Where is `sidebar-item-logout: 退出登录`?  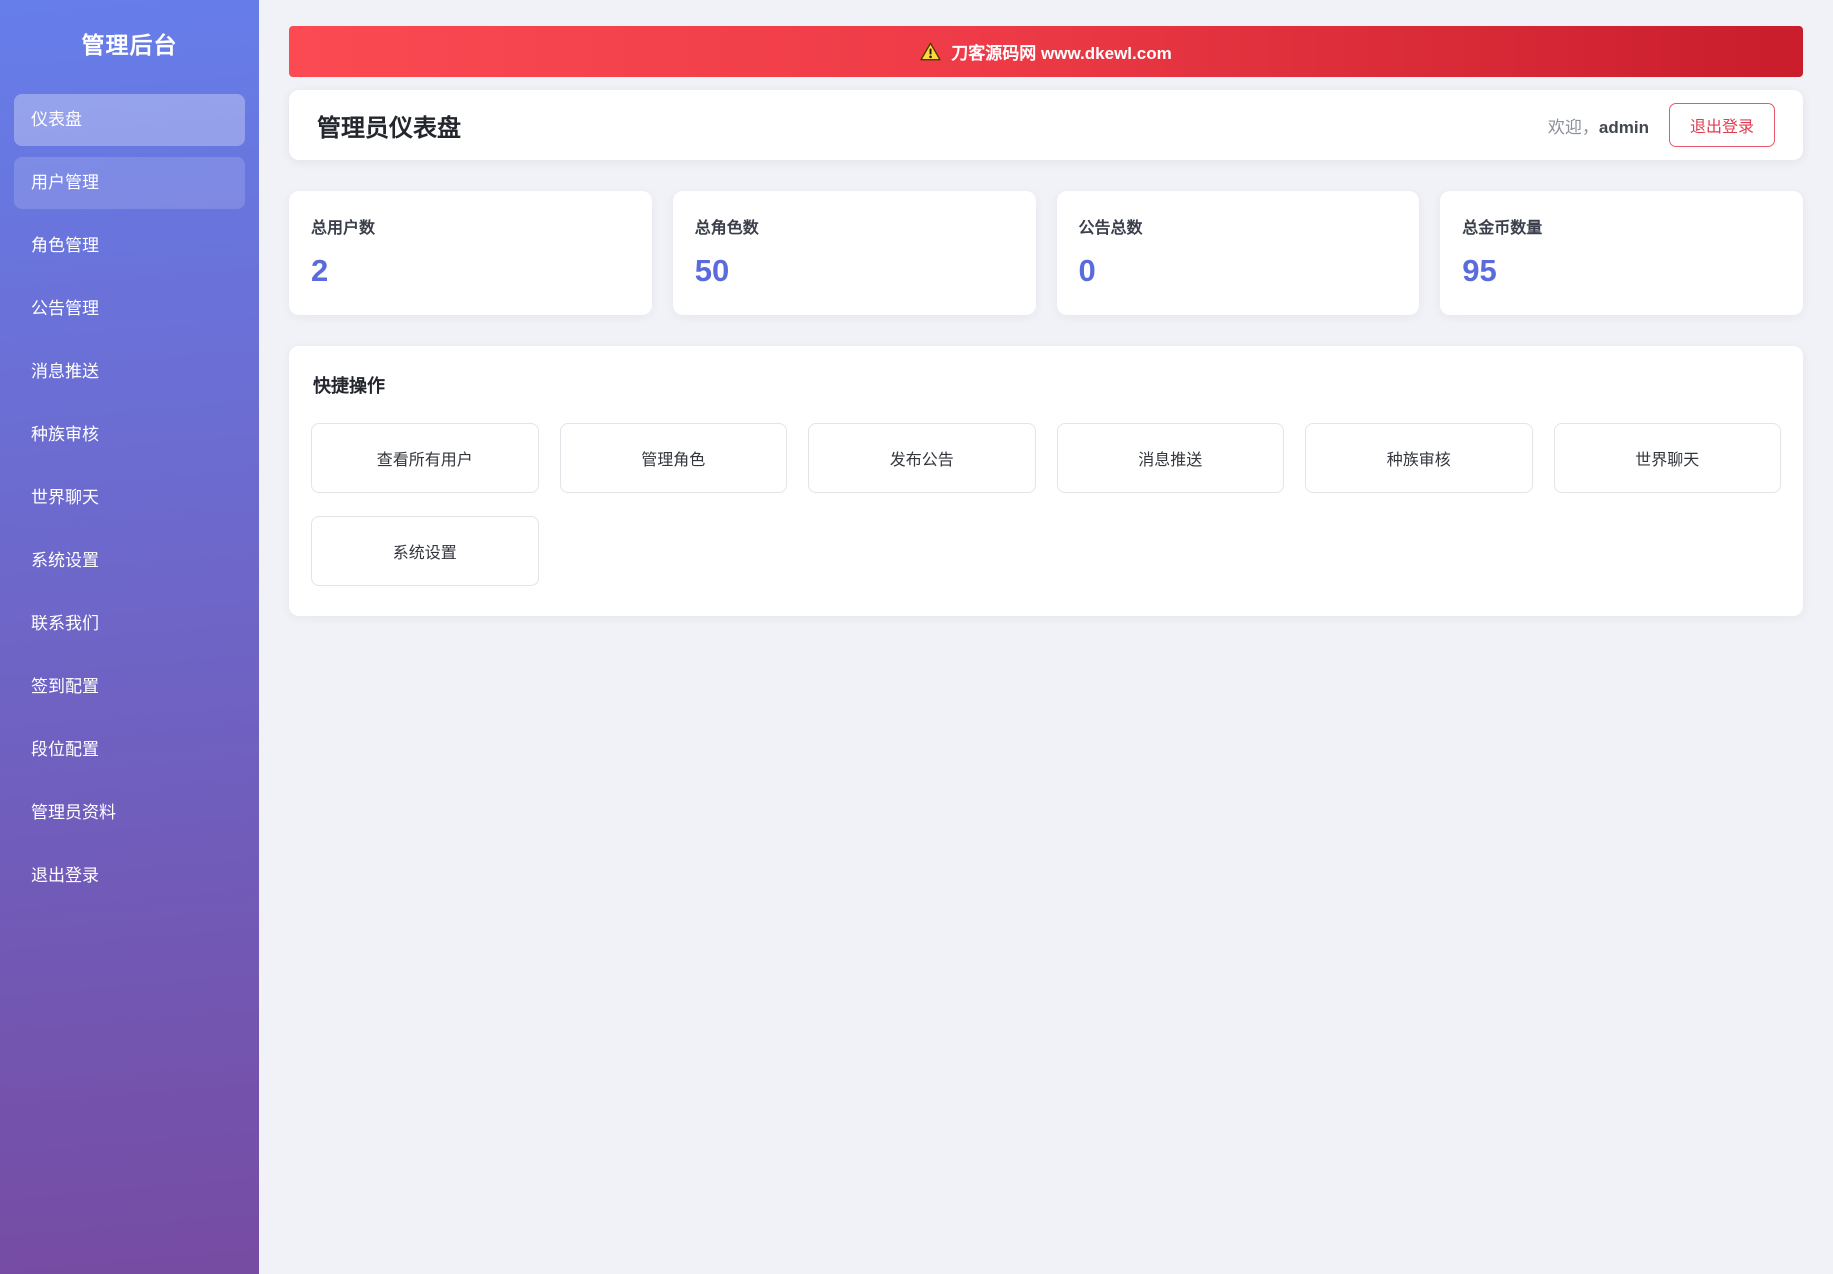 sidebar-item-logout: 退出登录 is located at coordinates (129, 876).